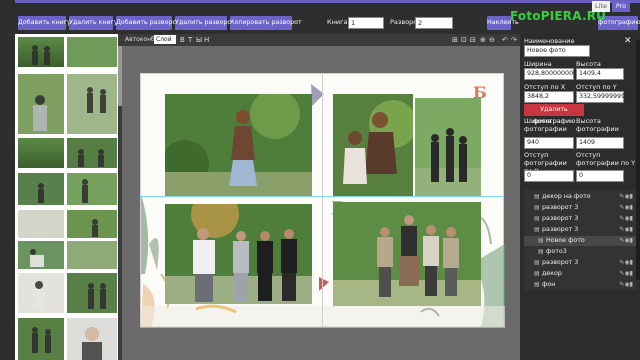  Describe the element at coordinates (434, 23) in the screenshot. I see `spread-number-input: 2` at that location.